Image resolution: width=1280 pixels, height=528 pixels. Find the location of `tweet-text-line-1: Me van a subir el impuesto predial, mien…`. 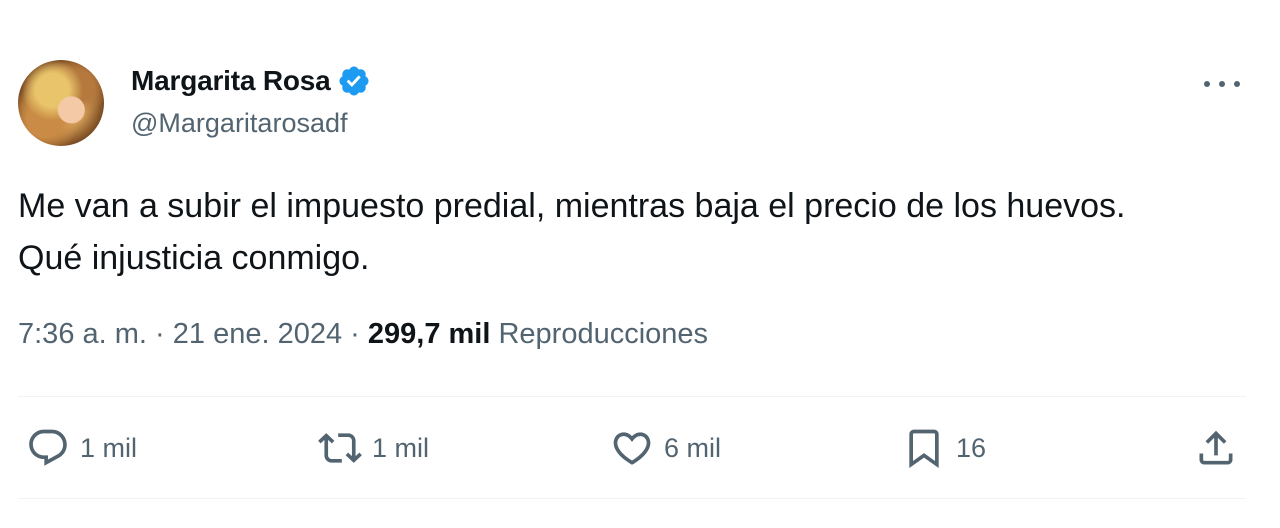

tweet-text-line-1: Me van a subir el impuesto predial, mien… is located at coordinates (572, 206).